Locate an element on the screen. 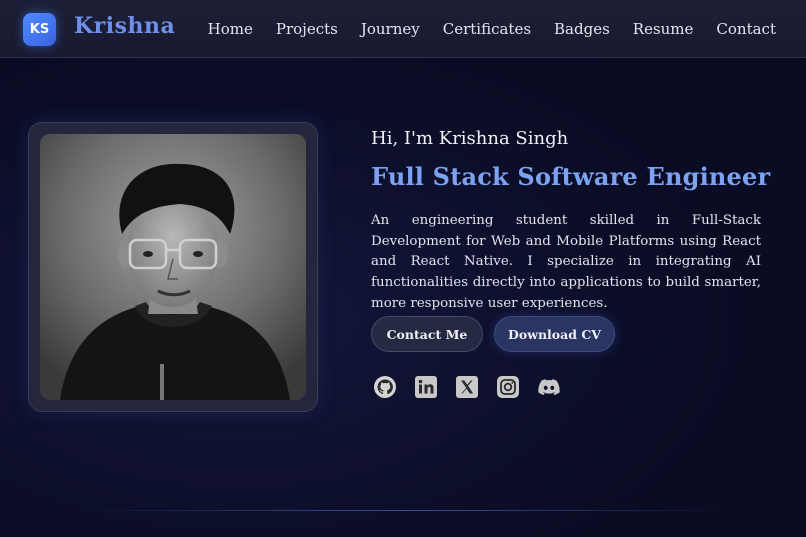 Image resolution: width=806 pixels, height=537 pixels. x-icon is located at coordinates (467, 387).